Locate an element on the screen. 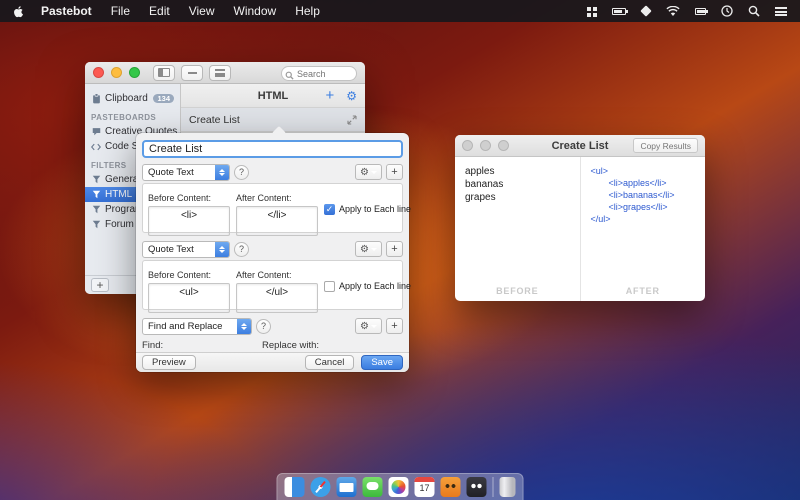  apple-menu-icon is located at coordinates (18, 11).